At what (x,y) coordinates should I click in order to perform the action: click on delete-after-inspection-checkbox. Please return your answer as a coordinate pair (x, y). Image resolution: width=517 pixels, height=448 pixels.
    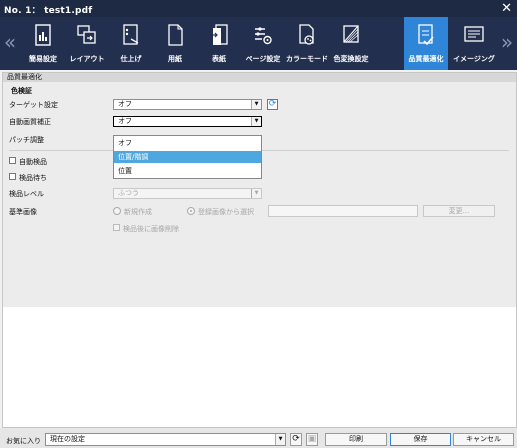
    Looking at the image, I should click on (116, 227).